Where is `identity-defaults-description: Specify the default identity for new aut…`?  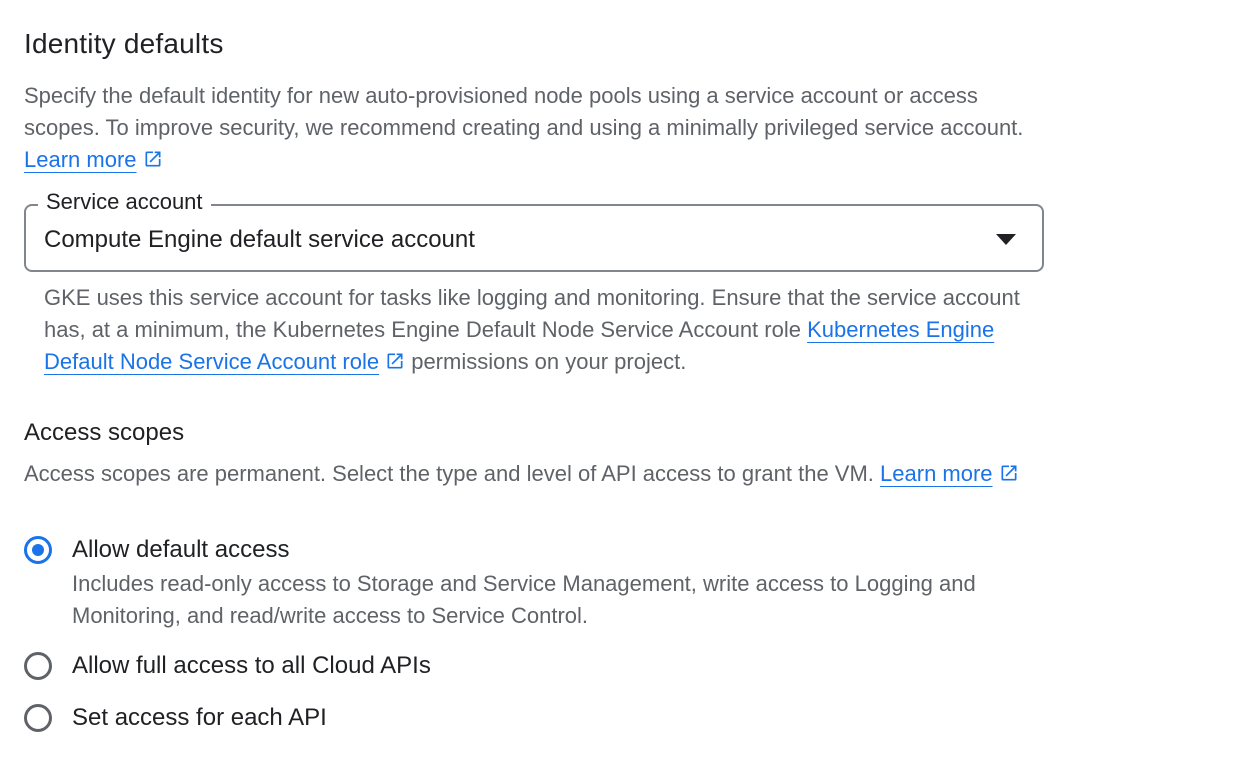
identity-defaults-description: Specify the default identity for new aut… is located at coordinates (529, 128).